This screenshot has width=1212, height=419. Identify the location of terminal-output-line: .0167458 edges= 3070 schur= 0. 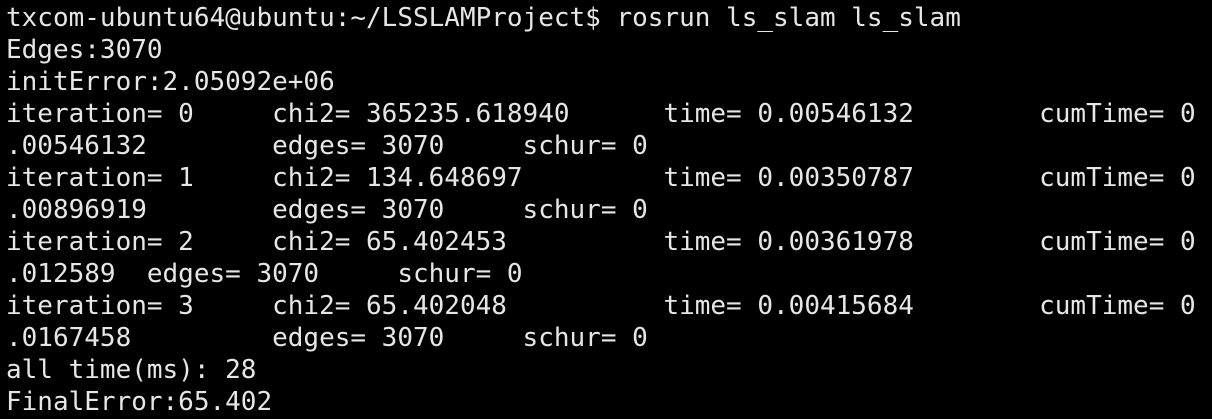
(327, 338).